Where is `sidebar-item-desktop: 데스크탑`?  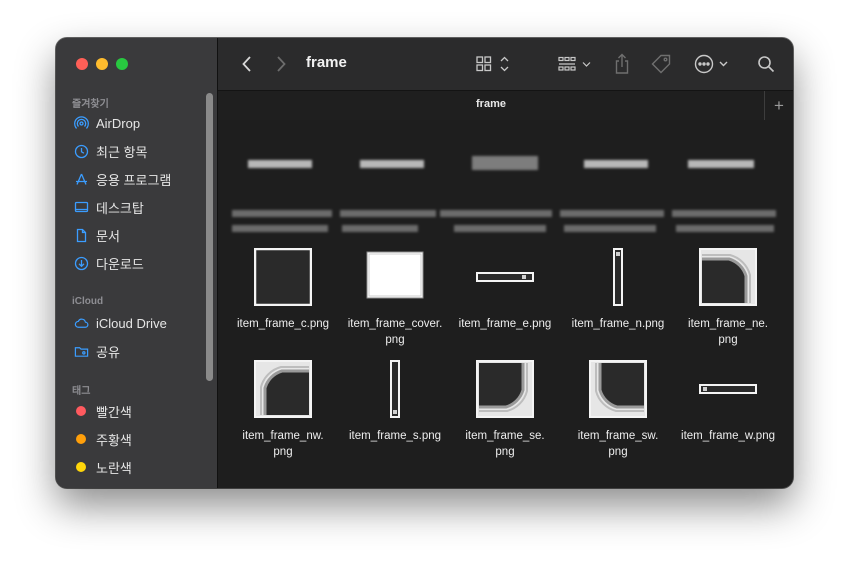
sidebar-item-desktop: 데스크탑 is located at coordinates (109, 207).